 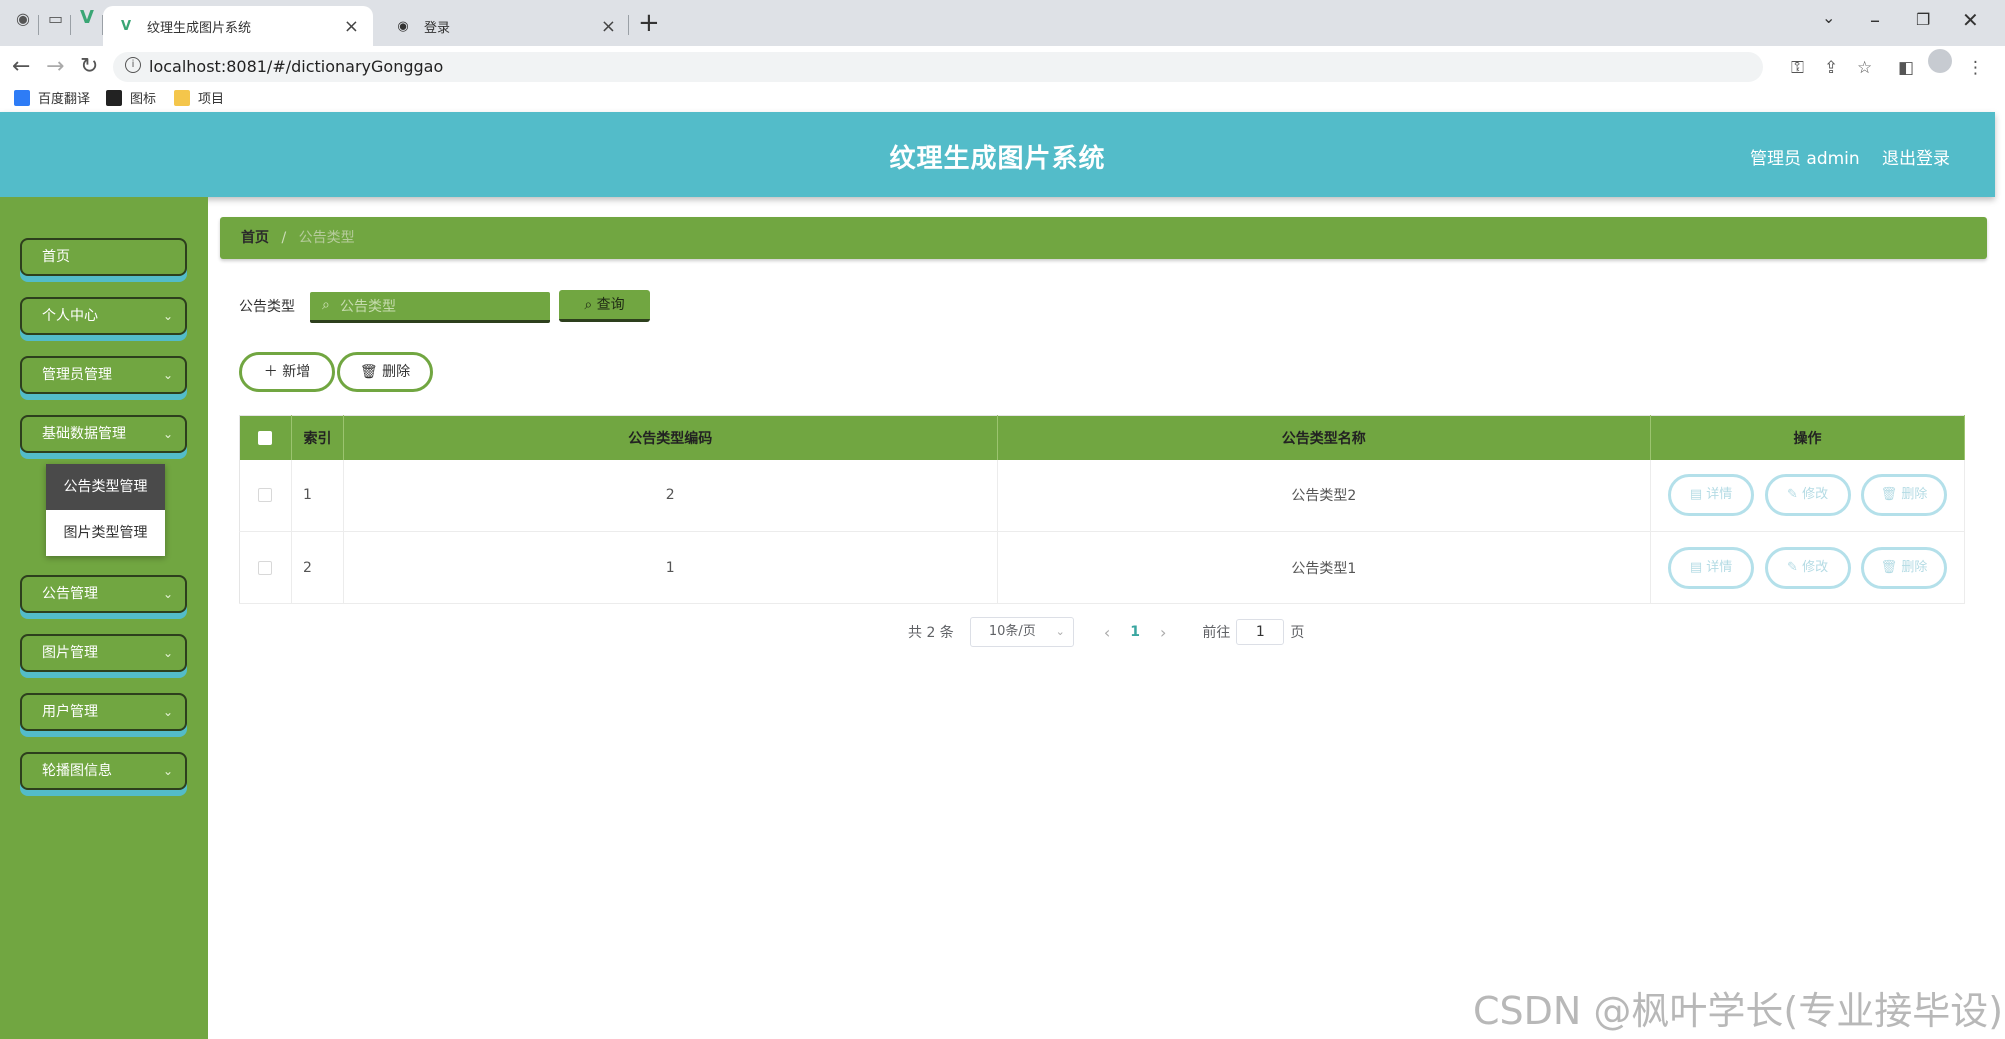 What do you see at coordinates (396, 372) in the screenshot?
I see `delete-button-label: 删除` at bounding box center [396, 372].